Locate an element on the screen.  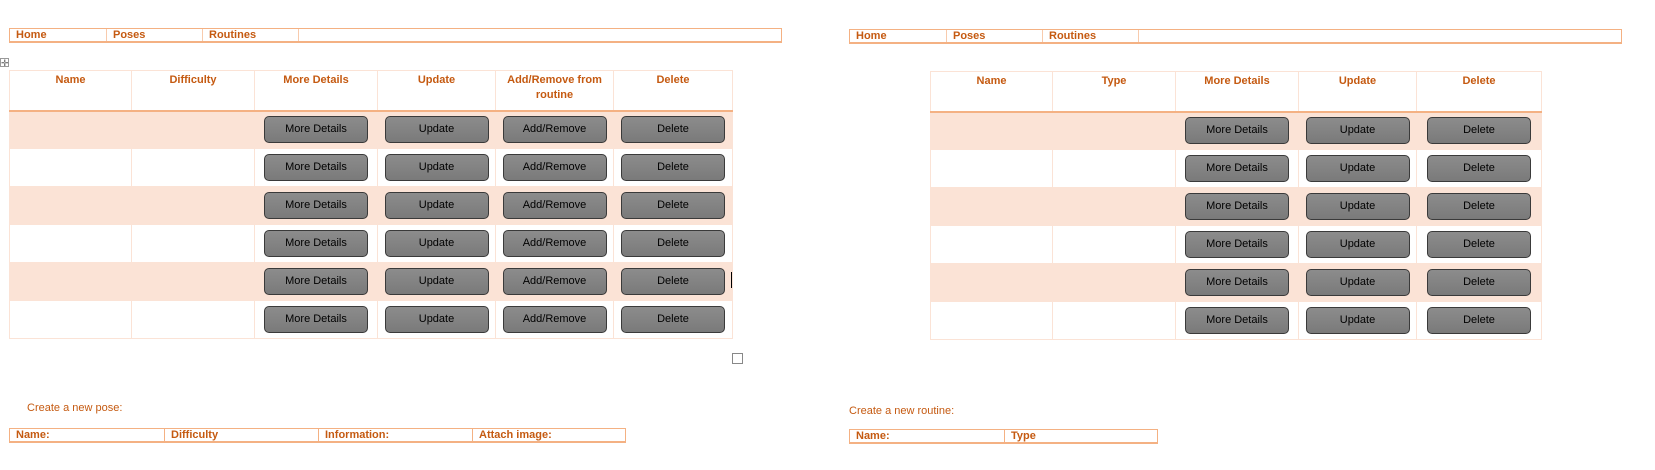
table-resize-handle-icon is located at coordinates (737, 358).